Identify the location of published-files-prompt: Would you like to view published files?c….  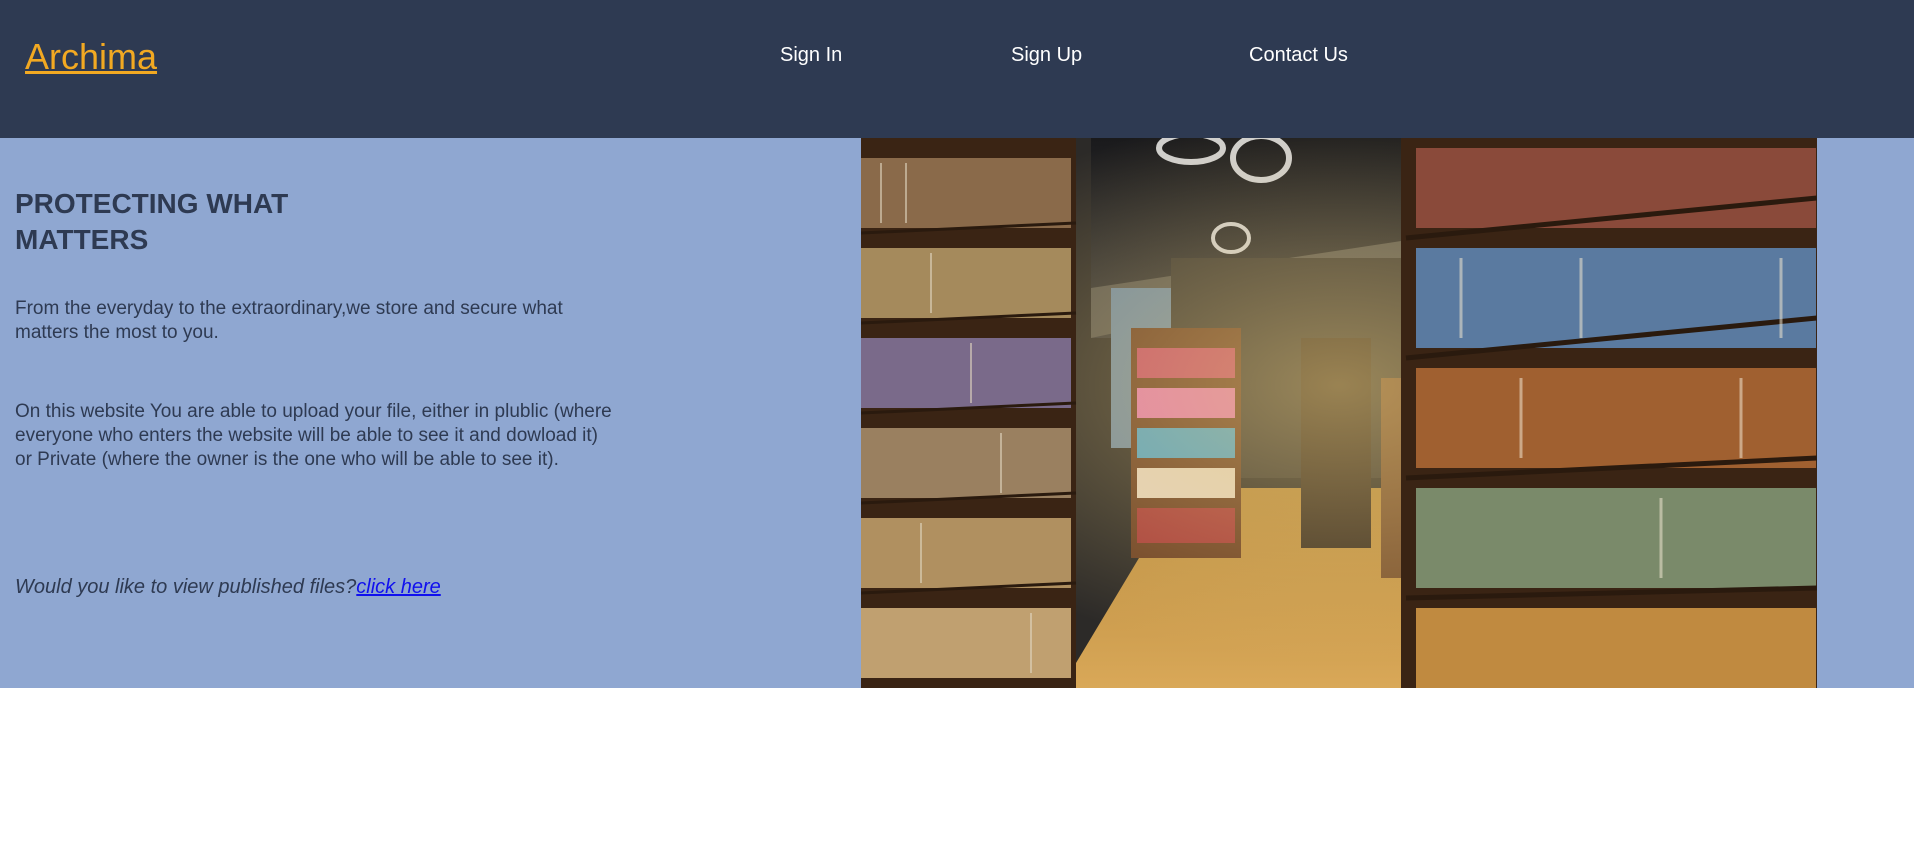
(228, 587).